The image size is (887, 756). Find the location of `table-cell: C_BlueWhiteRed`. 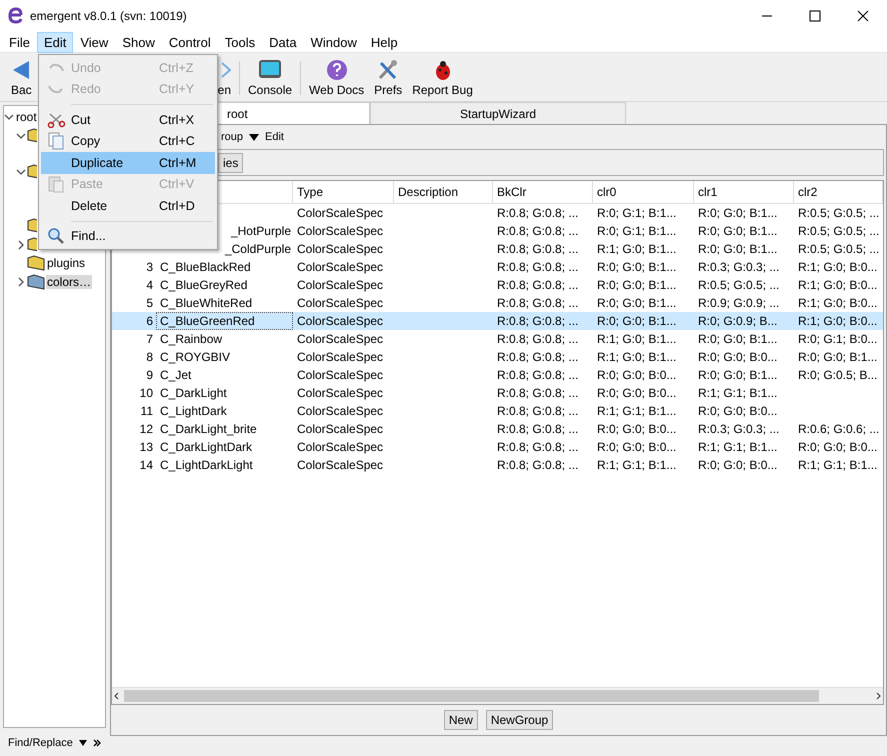

table-cell: C_BlueWhiteRed is located at coordinates (206, 303).